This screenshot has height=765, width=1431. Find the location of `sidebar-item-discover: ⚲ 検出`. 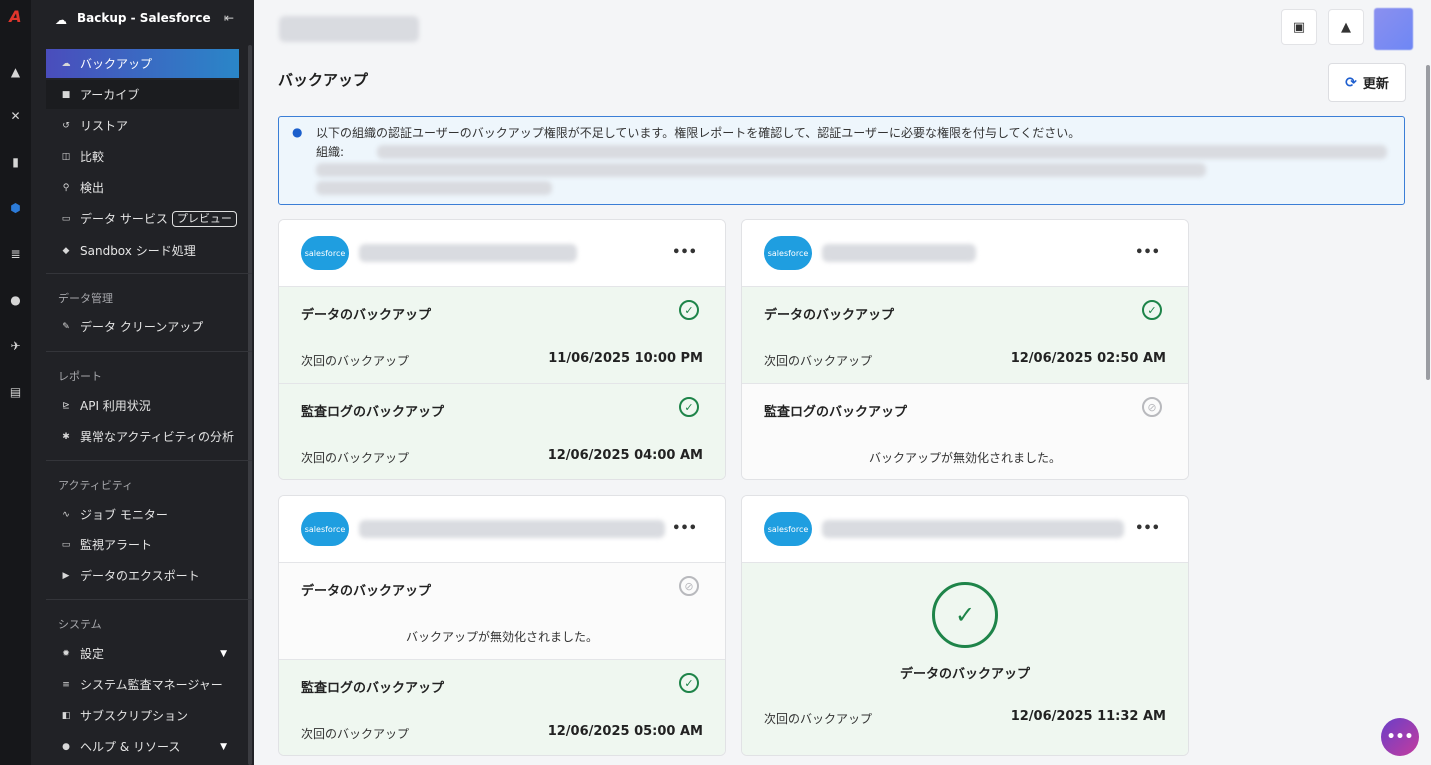

sidebar-item-discover: ⚲ 検出 is located at coordinates (142, 187).